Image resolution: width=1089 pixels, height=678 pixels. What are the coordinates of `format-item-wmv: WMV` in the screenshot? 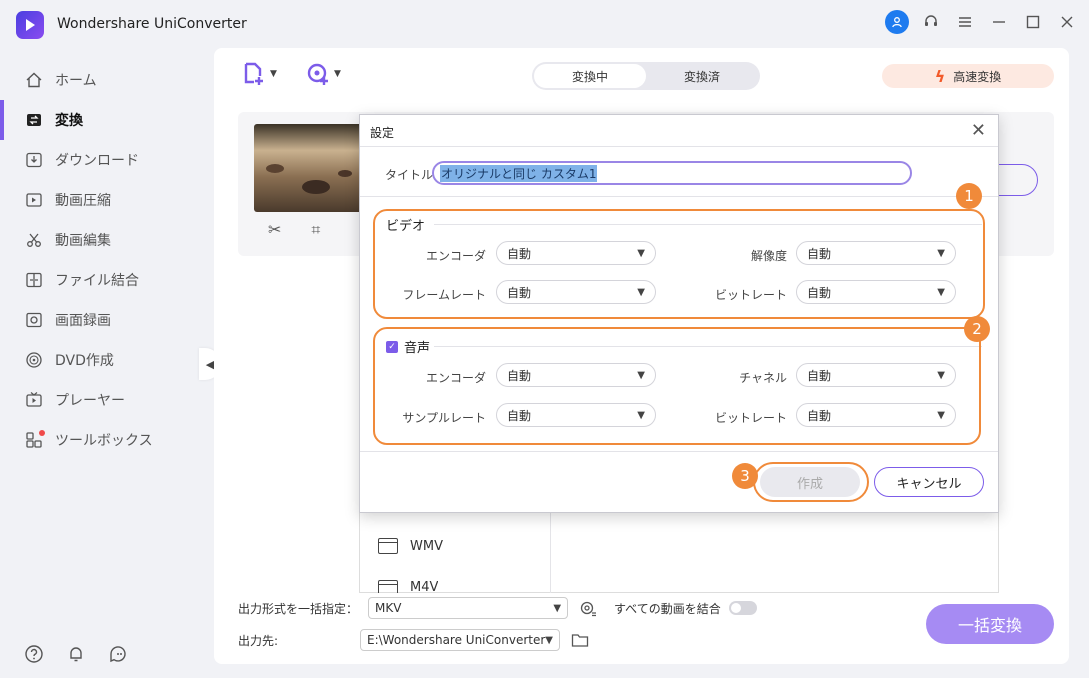 It's located at (410, 546).